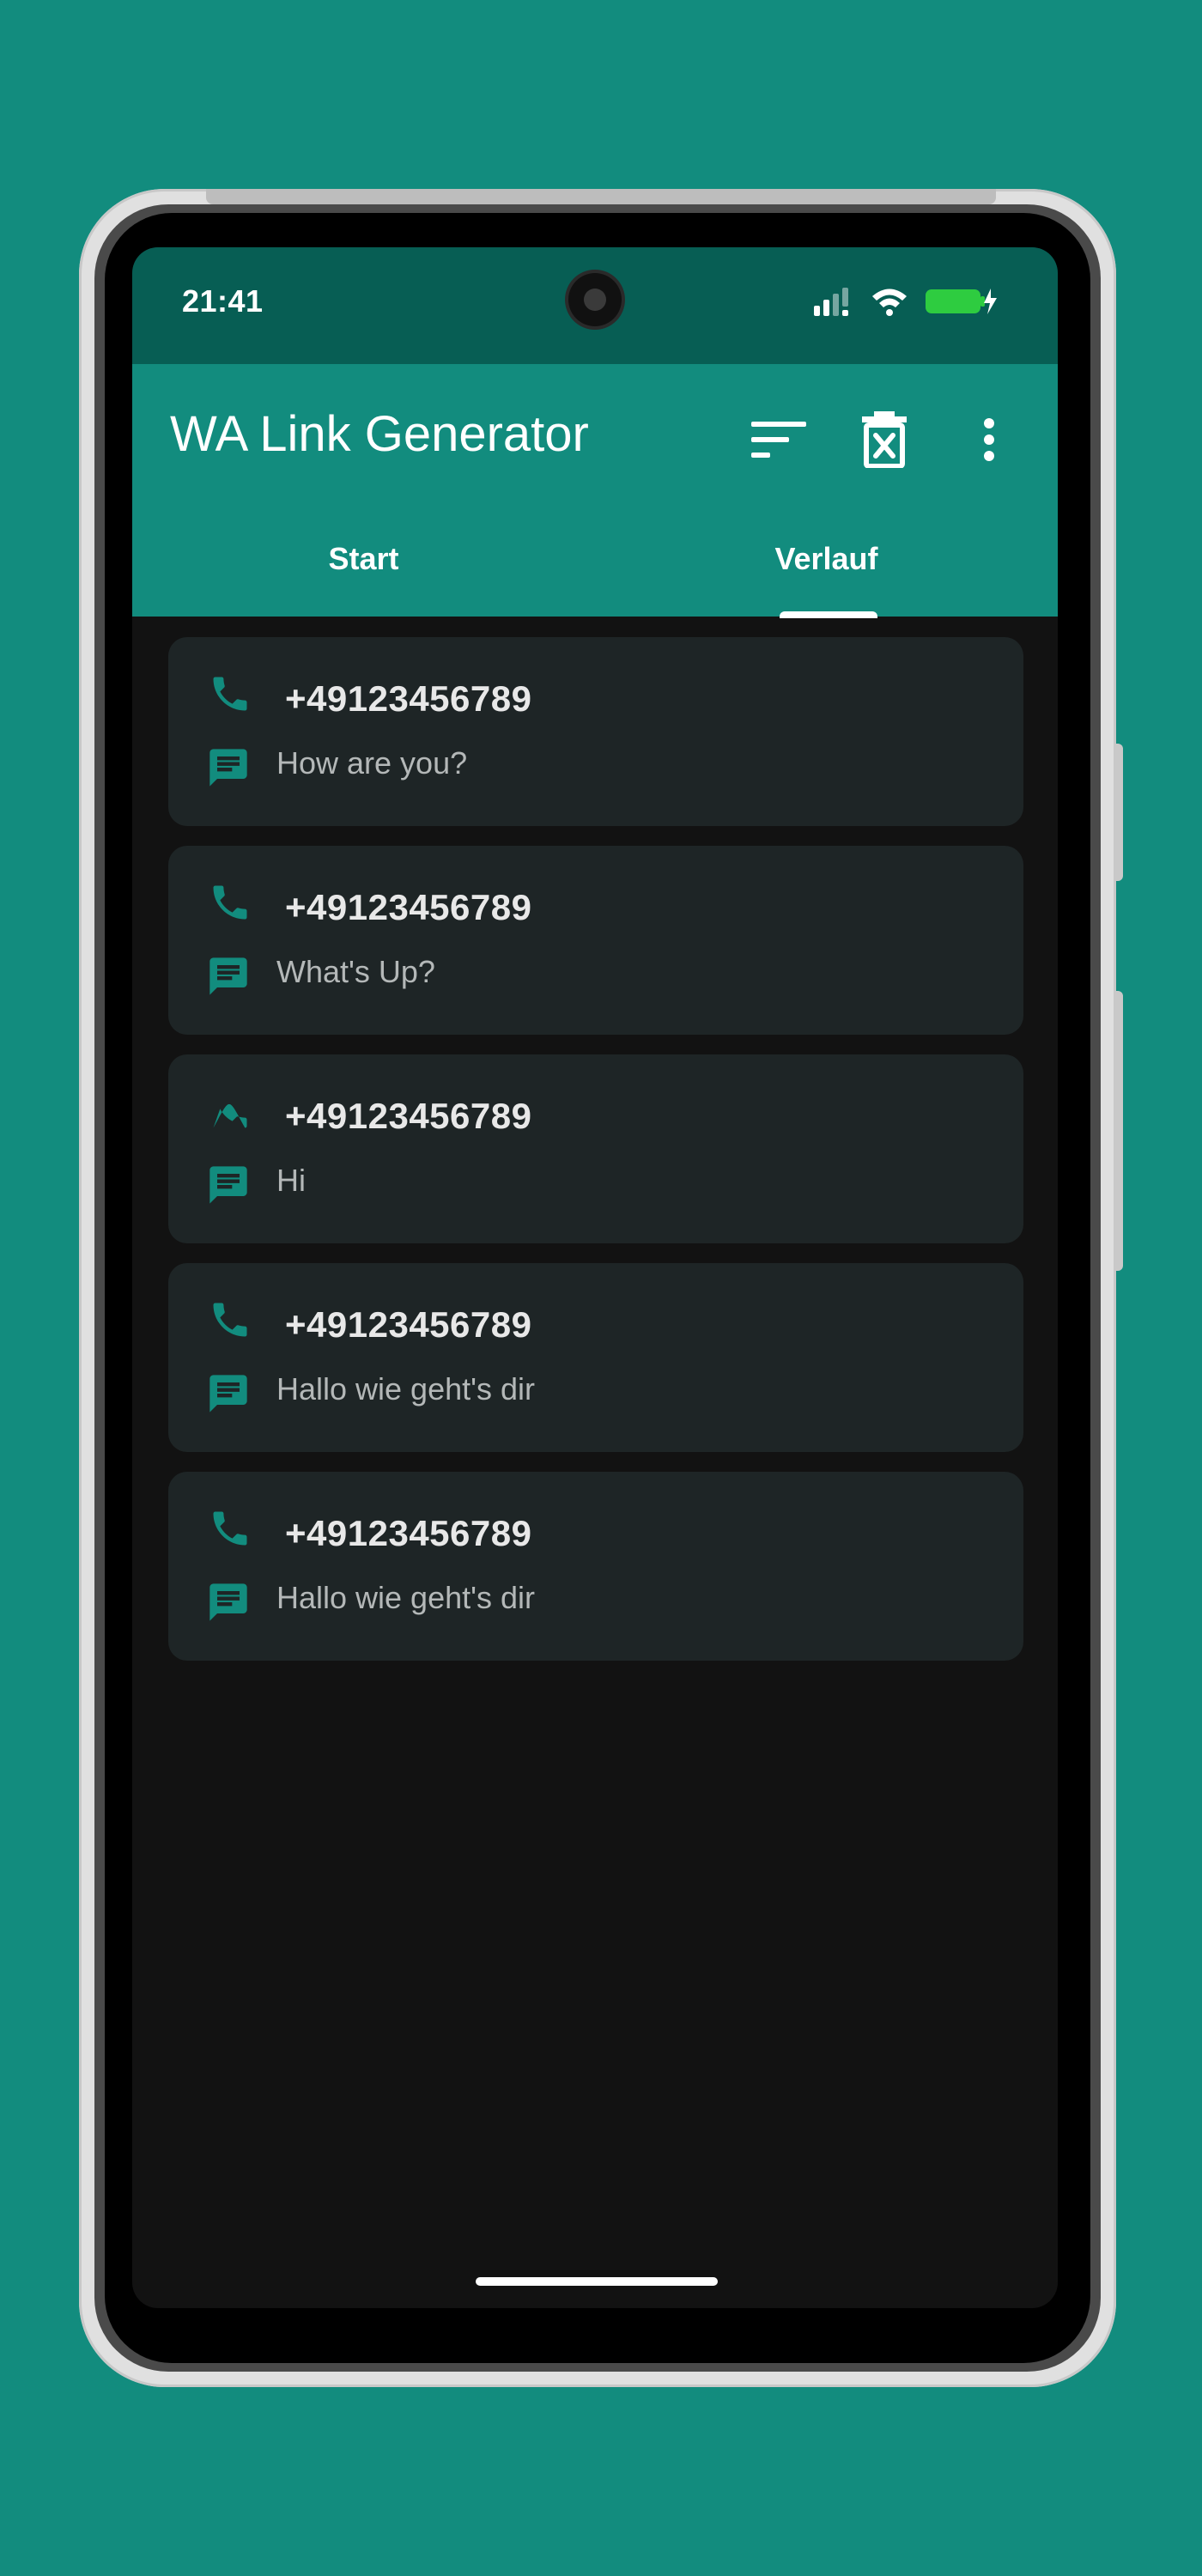  I want to click on home-indicator, so click(597, 2281).